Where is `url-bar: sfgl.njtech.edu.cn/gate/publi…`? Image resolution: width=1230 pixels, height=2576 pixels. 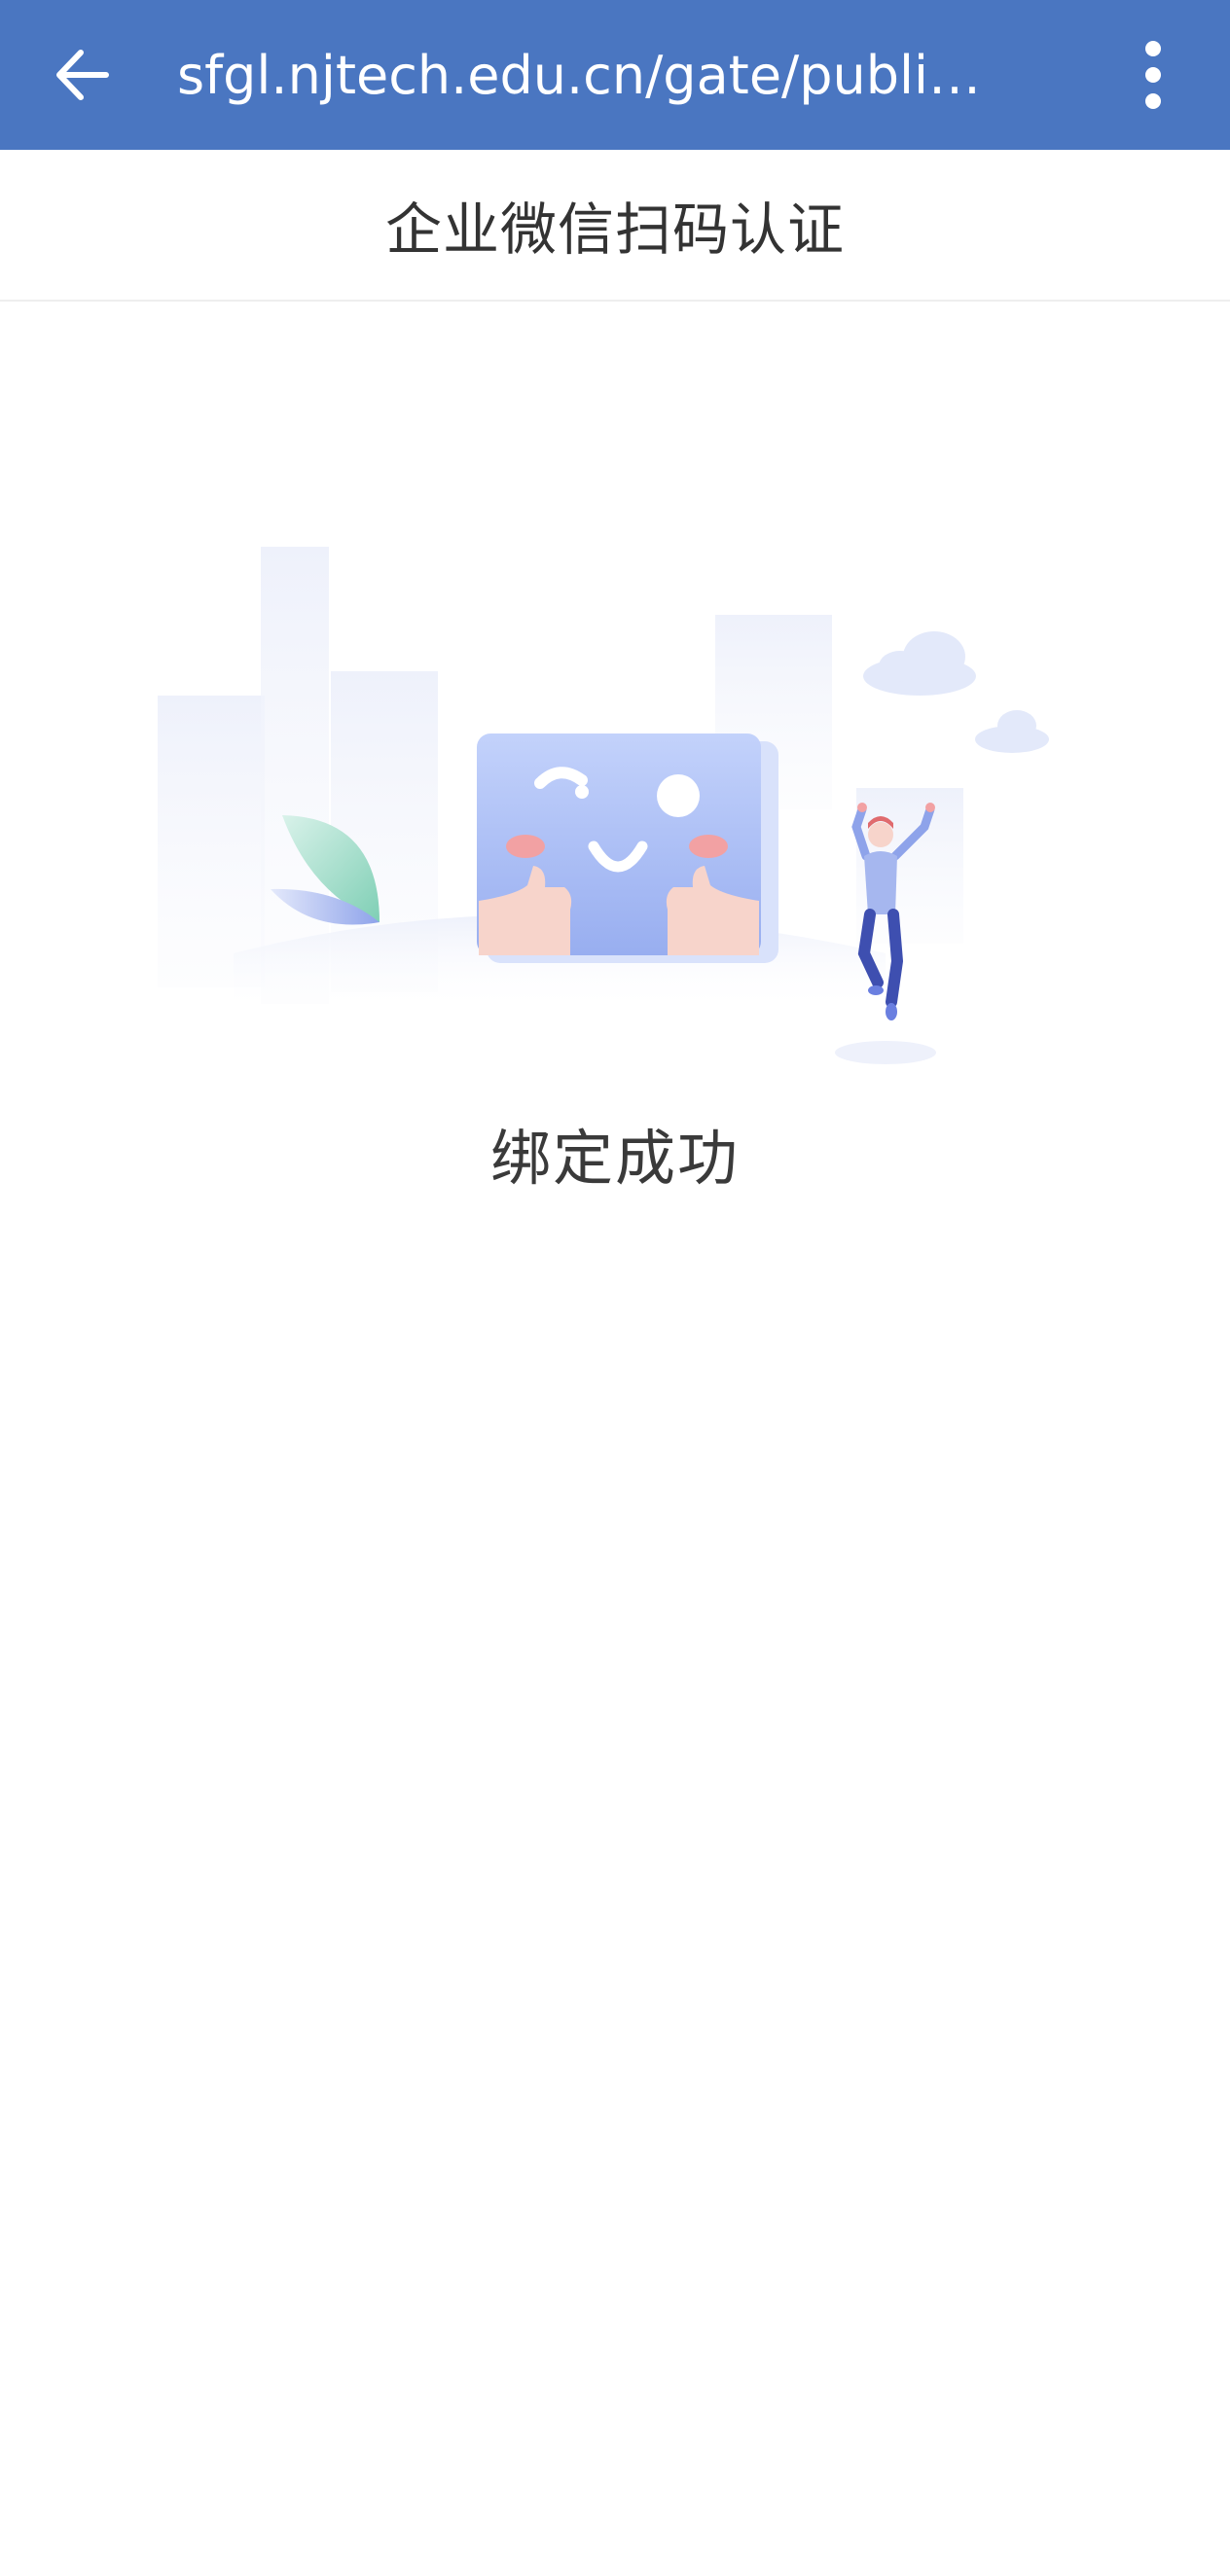 url-bar: sfgl.njtech.edu.cn/gate/publi… is located at coordinates (605, 76).